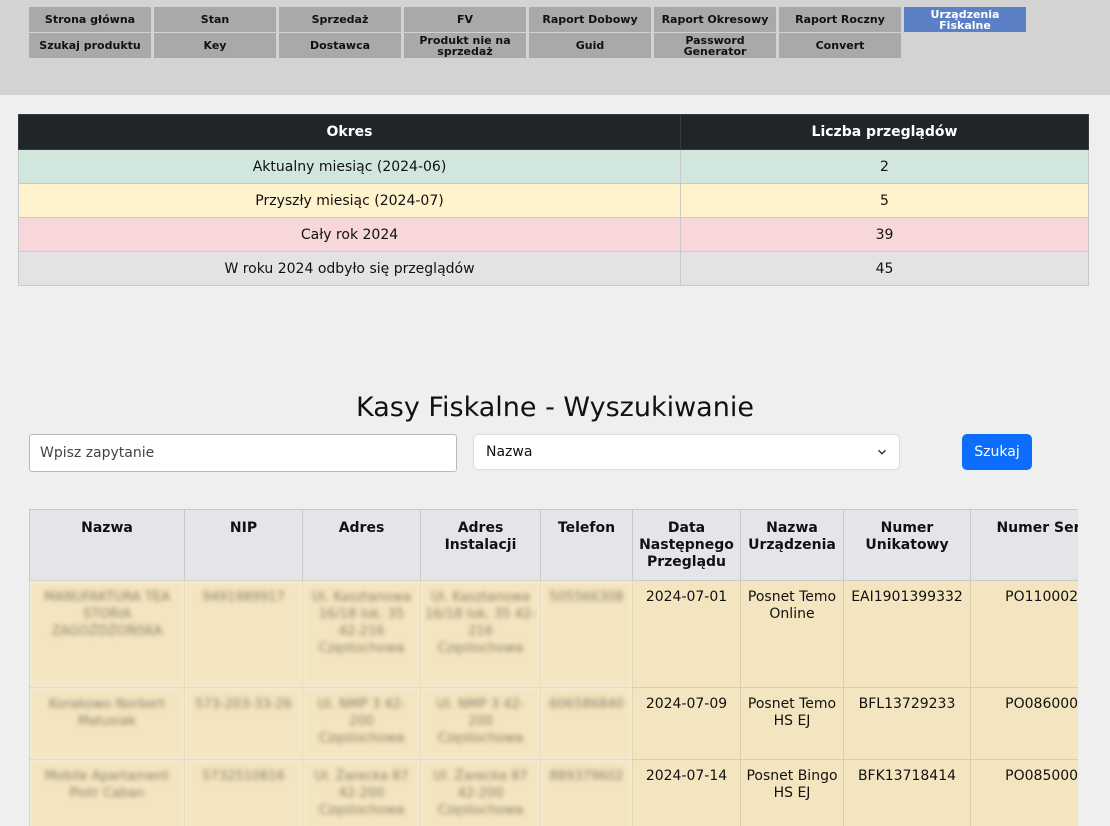 Image resolution: width=1110 pixels, height=826 pixels. Describe the element at coordinates (965, 45) in the screenshot. I see `nav-empty-cell` at that location.